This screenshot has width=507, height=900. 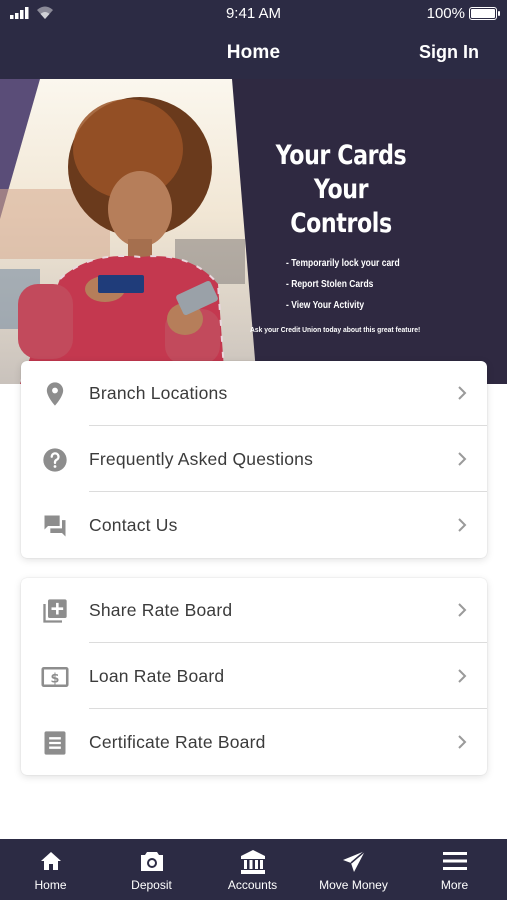 I want to click on nav-label: Accounts, so click(x=252, y=885).